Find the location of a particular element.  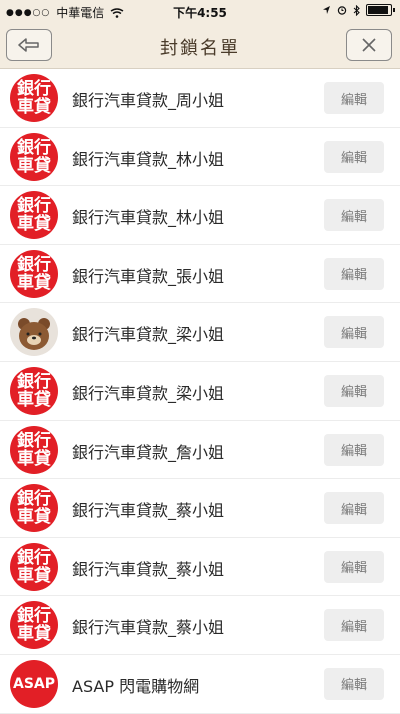

close-icon is located at coordinates (369, 45).